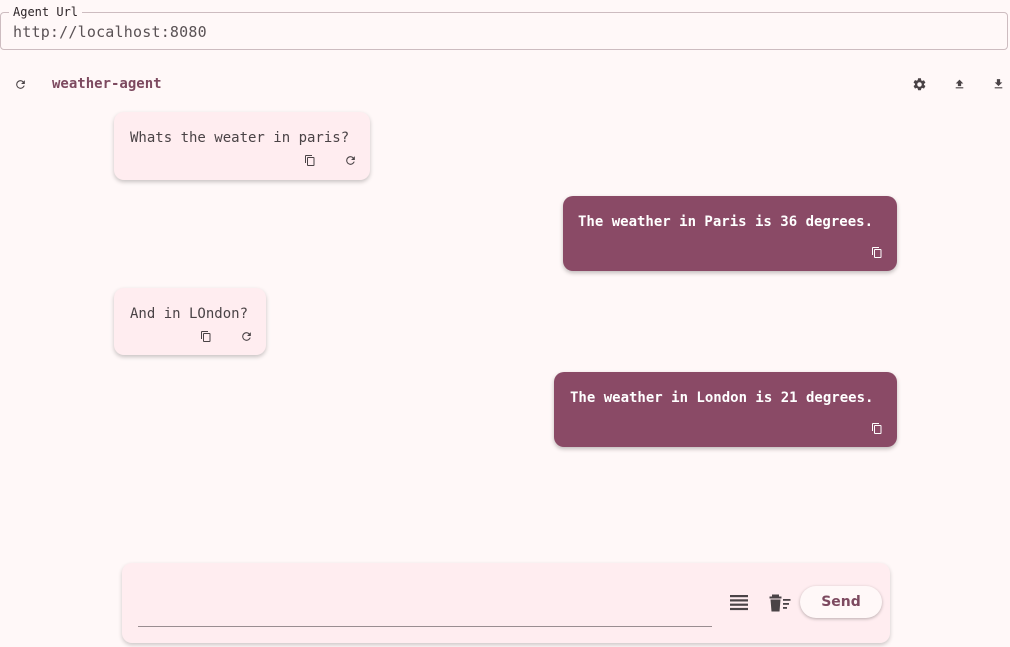  I want to click on message-user: And in LOndon?, so click(190, 321).